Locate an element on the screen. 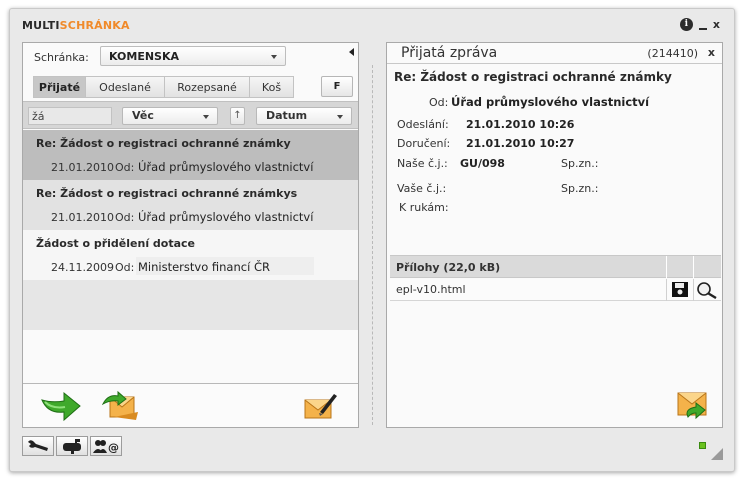 The width and height of the screenshot is (745, 483). mailbox-button is located at coordinates (72, 446).